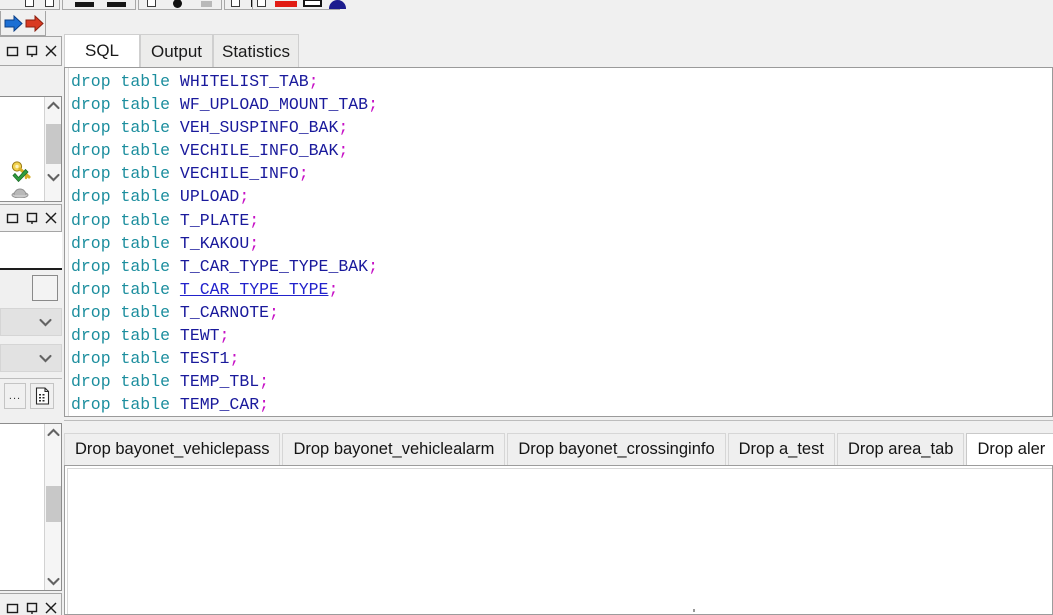 The height and width of the screenshot is (615, 1053). Describe the element at coordinates (172, 449) in the screenshot. I see `bottom-tab: Drop bayonet_vehiclepass` at that location.